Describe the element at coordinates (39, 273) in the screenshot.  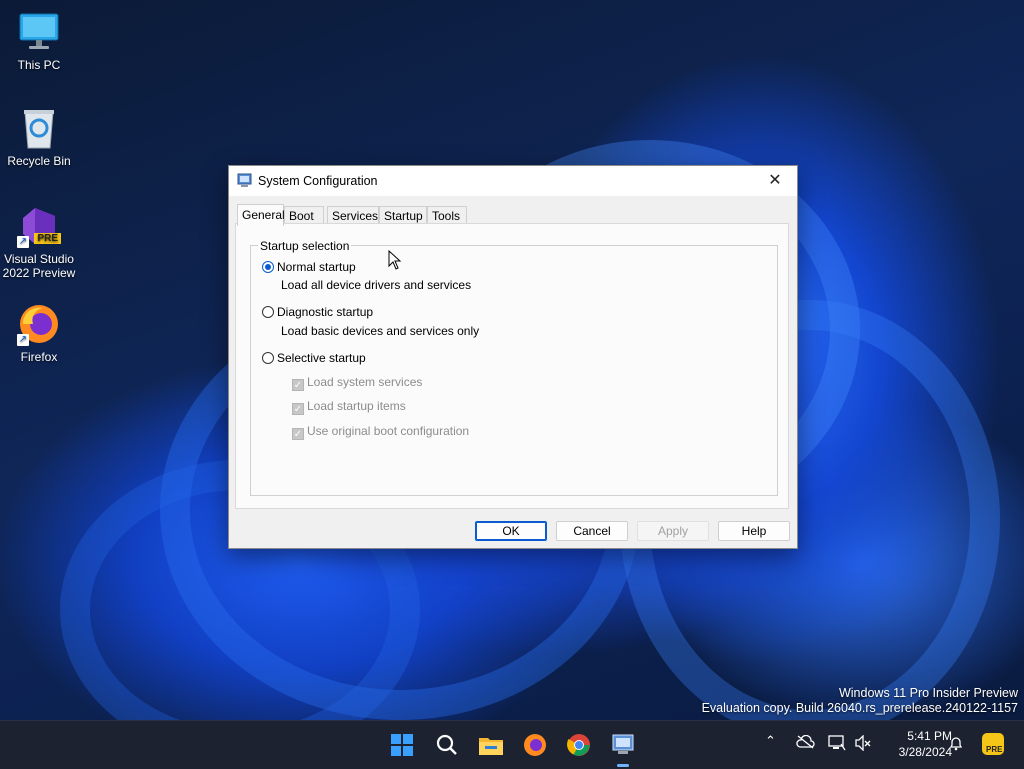
I see `label-line: 2022 Preview` at that location.